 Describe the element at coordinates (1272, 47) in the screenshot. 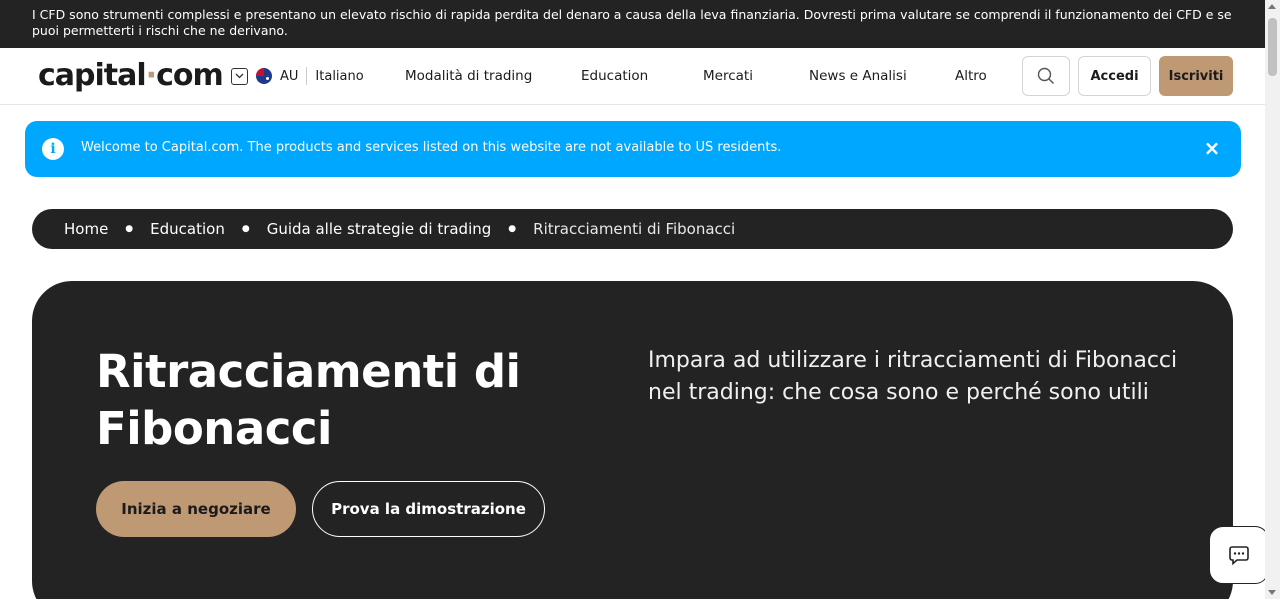

I see `scrollbar-thumb` at that location.